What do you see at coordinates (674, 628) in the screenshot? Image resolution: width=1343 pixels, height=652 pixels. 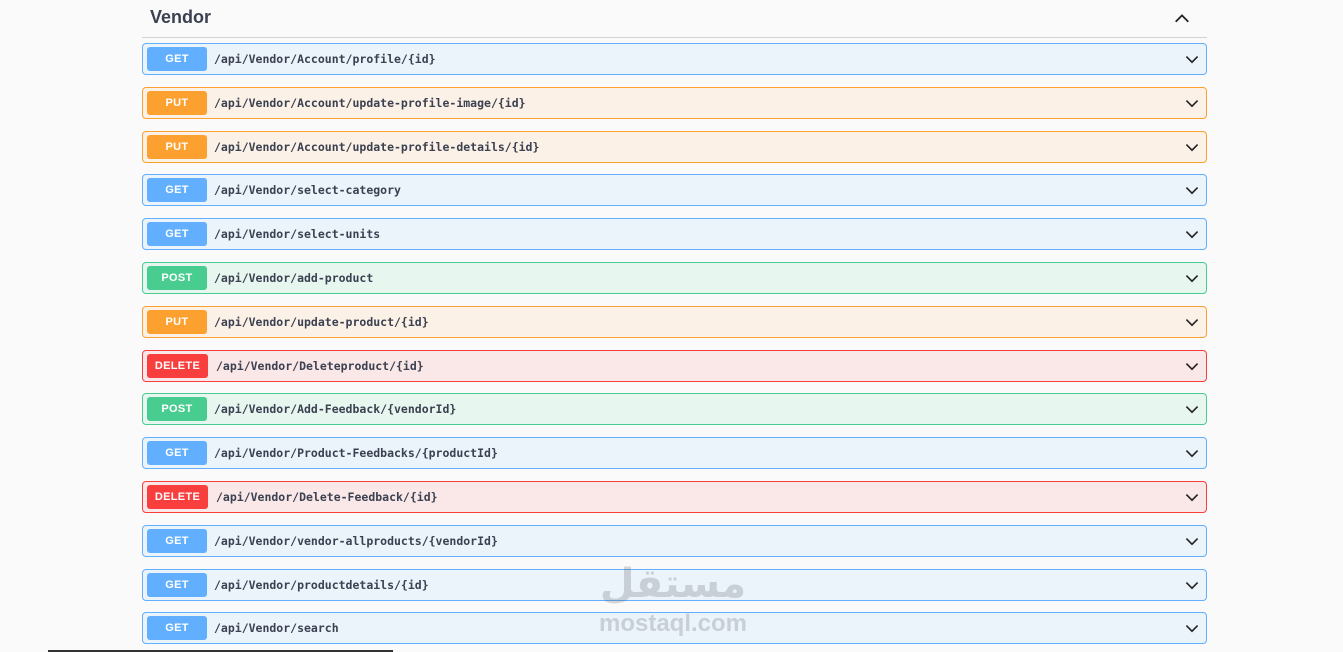 I see `operation-row: GET/api/Vendor/search` at bounding box center [674, 628].